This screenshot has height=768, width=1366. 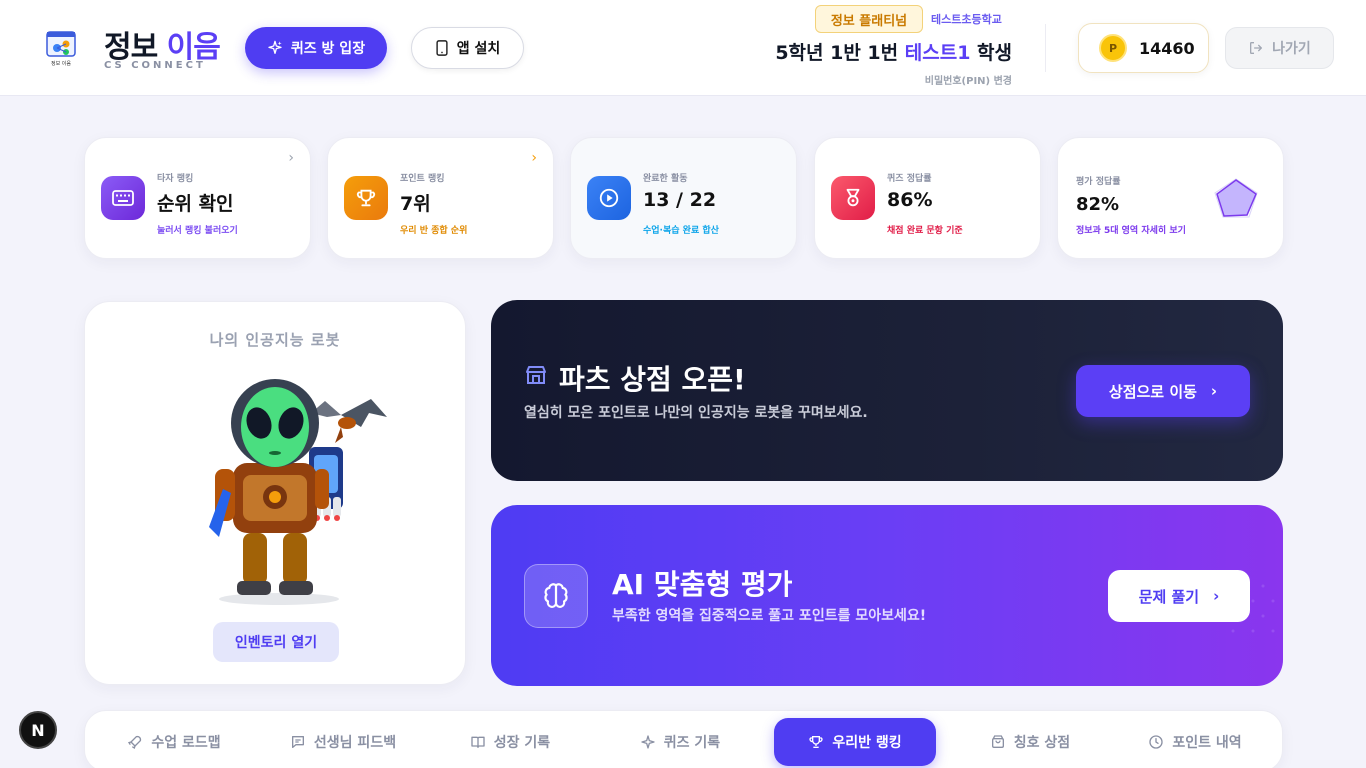 What do you see at coordinates (197, 231) in the screenshot?
I see `stat-sub: 눌러서 랭킹 불러오기` at bounding box center [197, 231].